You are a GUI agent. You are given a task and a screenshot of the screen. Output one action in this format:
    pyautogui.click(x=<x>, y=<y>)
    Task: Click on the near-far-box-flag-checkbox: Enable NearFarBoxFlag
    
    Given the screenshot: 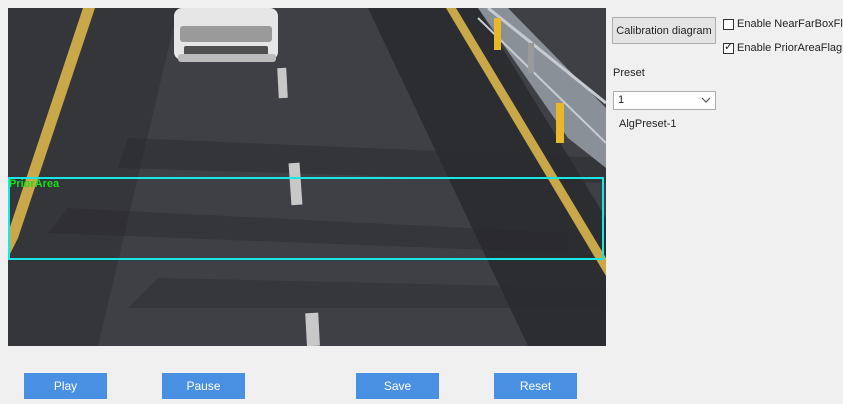 What is the action you would take?
    pyautogui.click(x=783, y=24)
    